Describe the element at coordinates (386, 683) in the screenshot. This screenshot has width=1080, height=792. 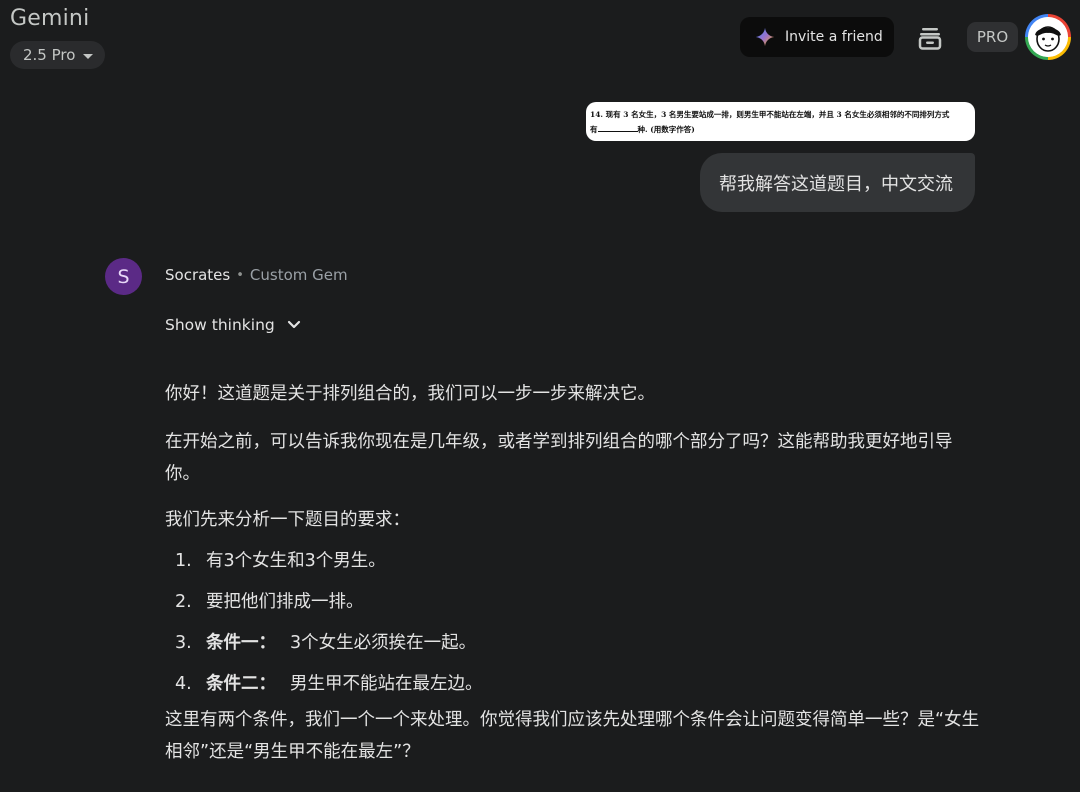
I see `list-text: 男生甲不能站在最左边。` at that location.